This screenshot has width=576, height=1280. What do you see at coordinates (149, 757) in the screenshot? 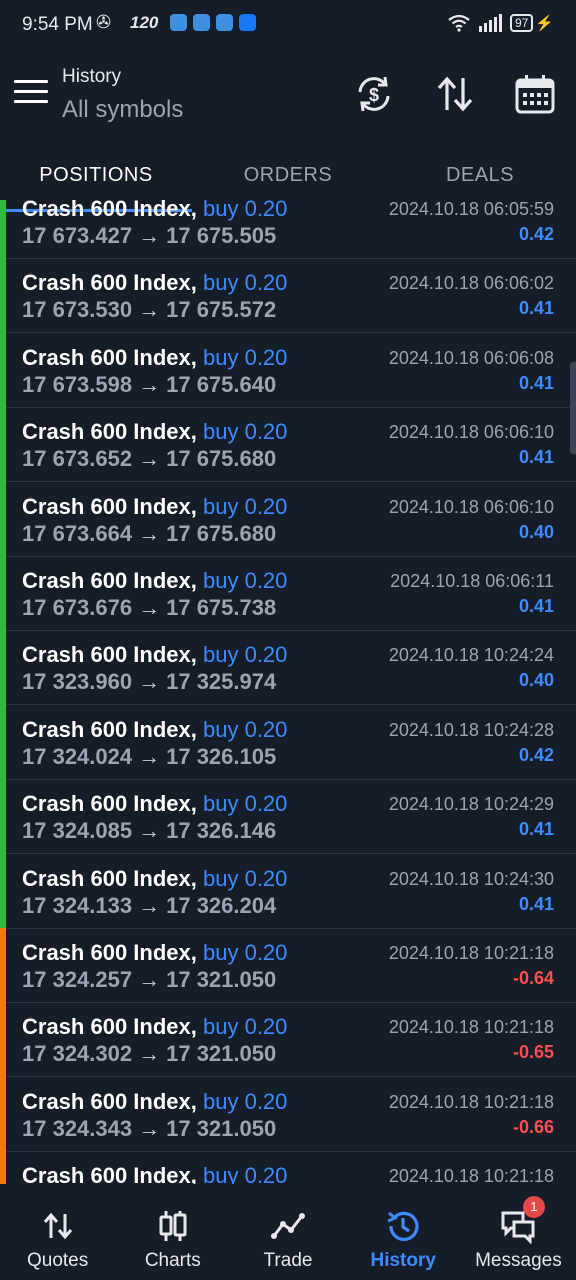
I see `position-prices: 17 324.024 → 17 326.105` at bounding box center [149, 757].